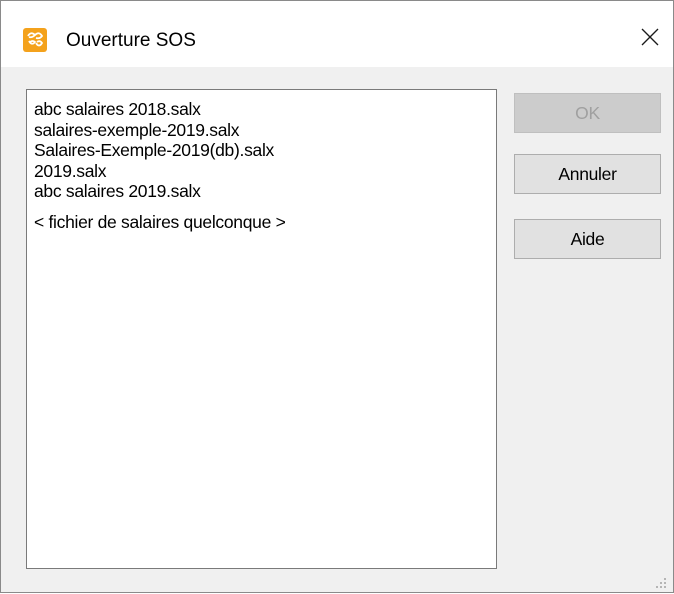 The height and width of the screenshot is (594, 674). I want to click on close-button, so click(650, 39).